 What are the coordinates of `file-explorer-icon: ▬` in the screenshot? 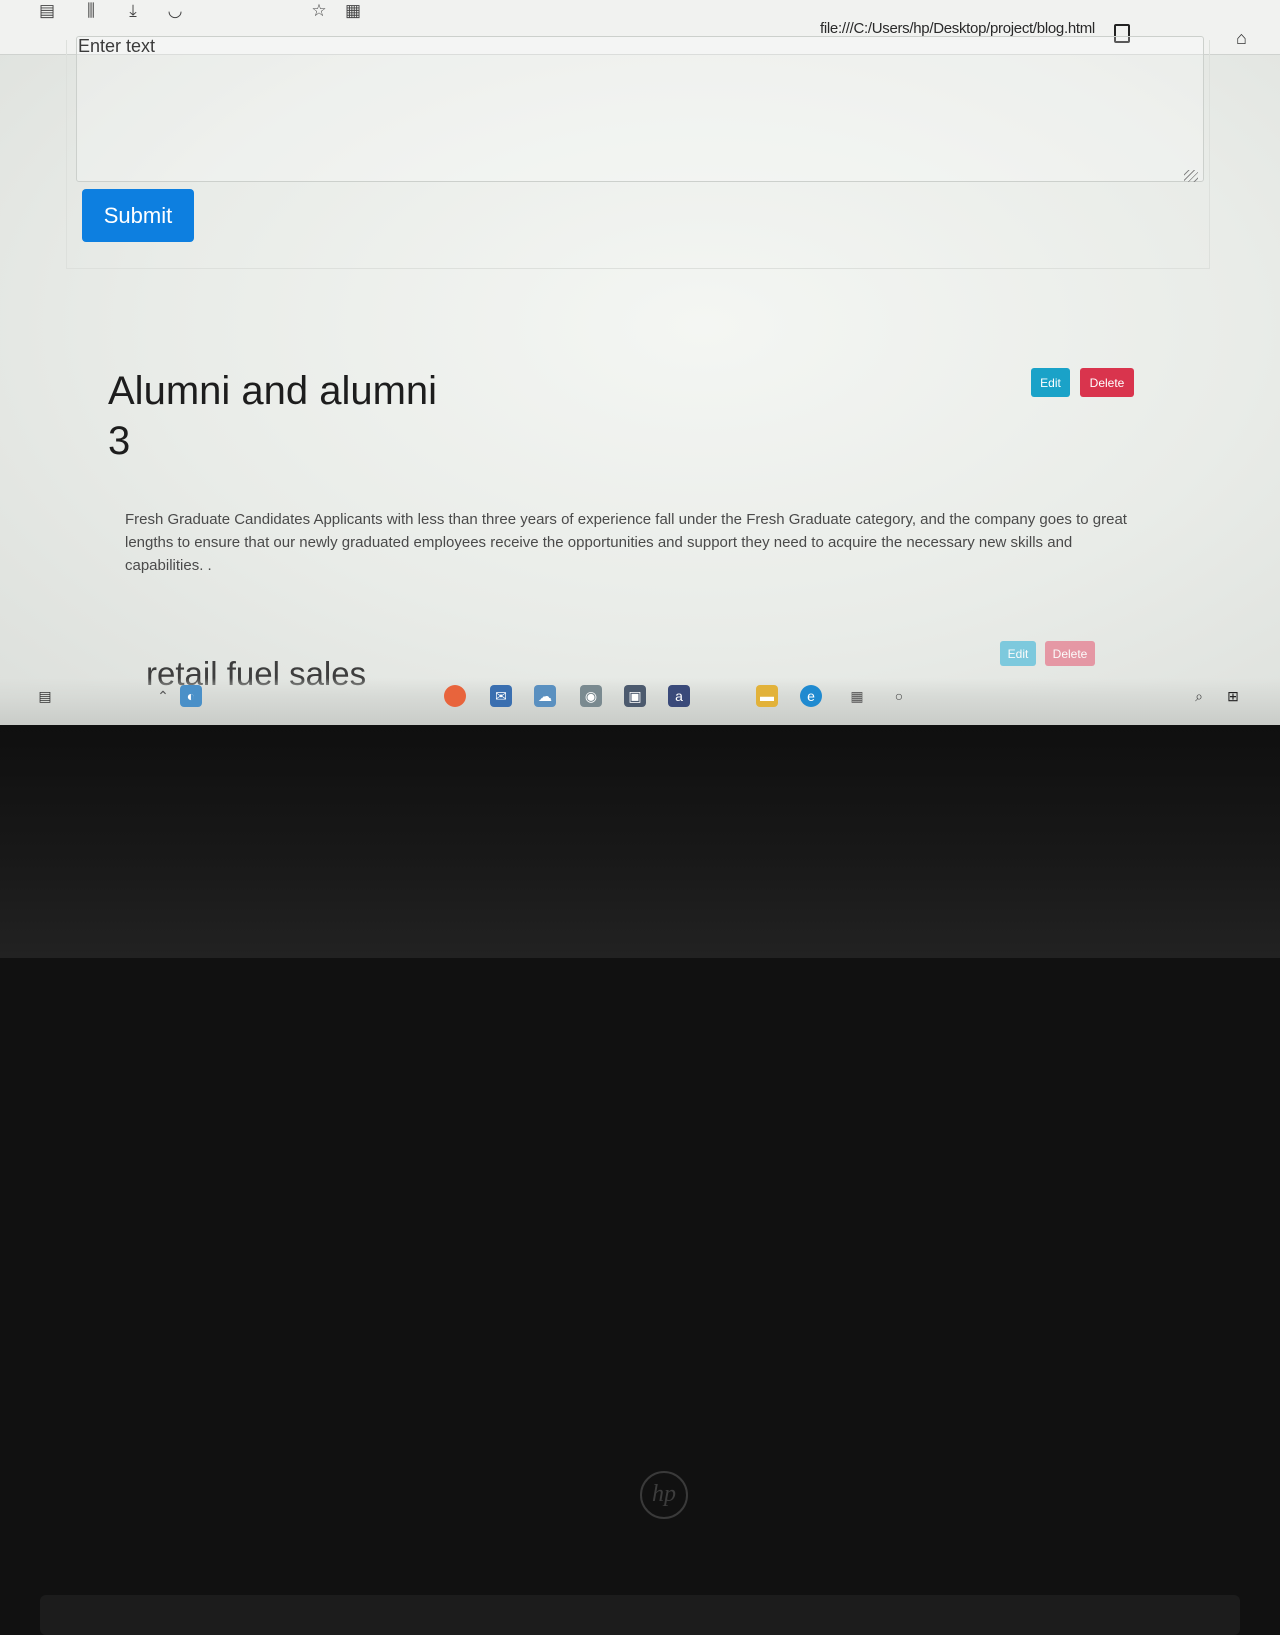 It's located at (767, 696).